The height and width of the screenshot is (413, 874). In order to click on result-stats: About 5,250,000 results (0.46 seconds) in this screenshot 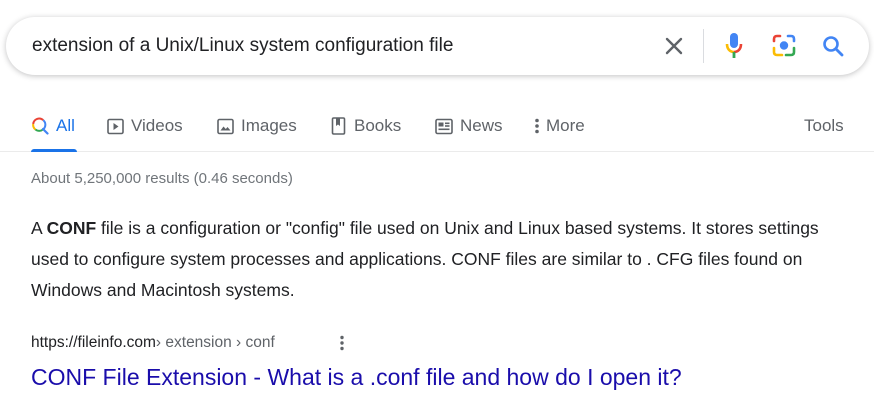, I will do `click(162, 178)`.